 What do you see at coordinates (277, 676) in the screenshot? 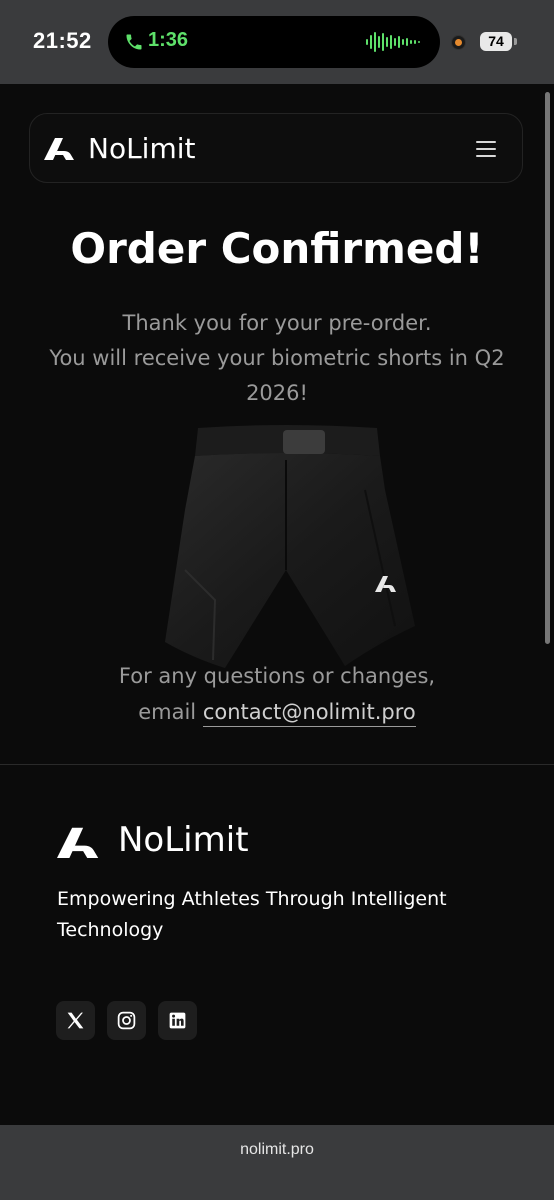
I see `contact-line-1: For any questions or changes,` at bounding box center [277, 676].